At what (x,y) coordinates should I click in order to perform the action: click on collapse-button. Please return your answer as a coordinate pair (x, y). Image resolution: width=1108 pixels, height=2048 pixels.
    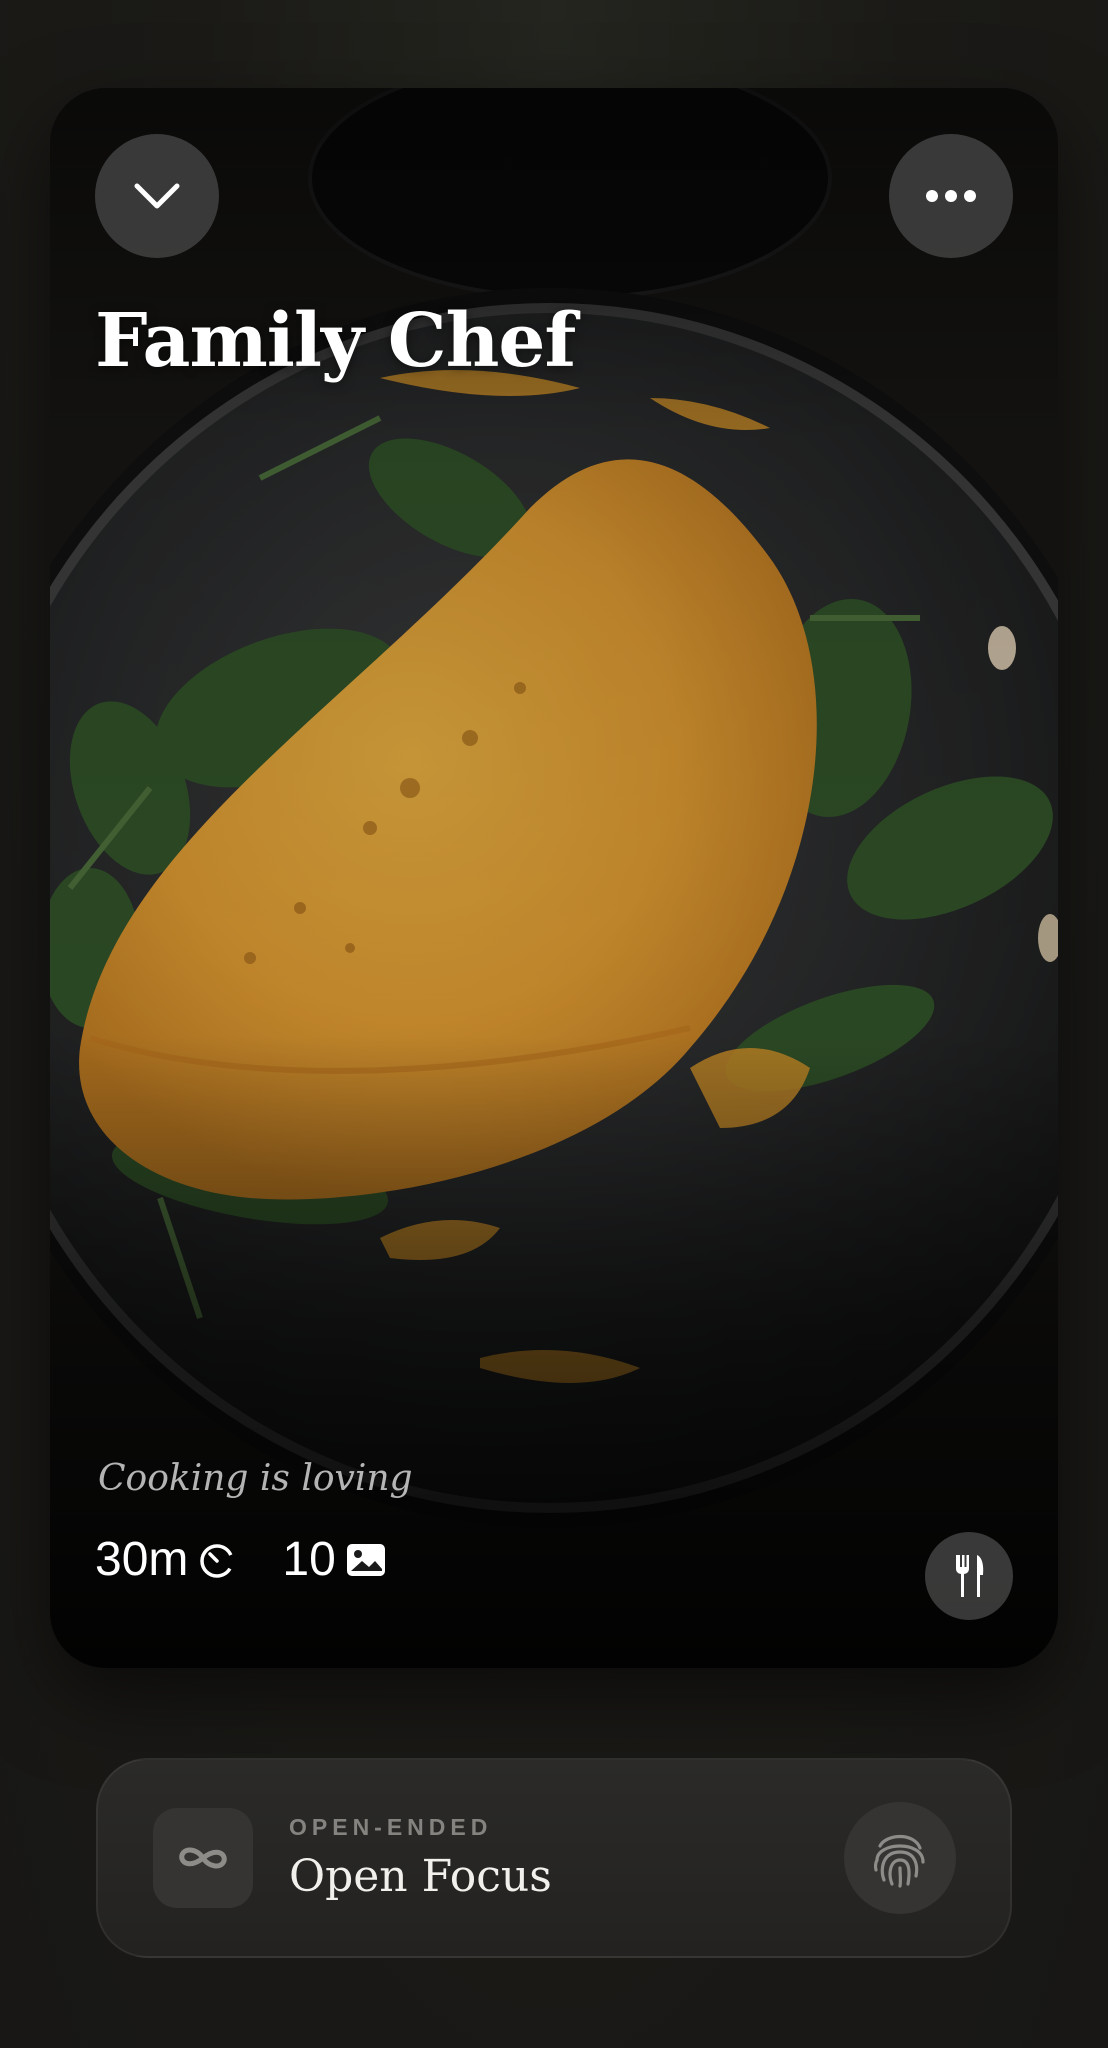
    Looking at the image, I should click on (157, 196).